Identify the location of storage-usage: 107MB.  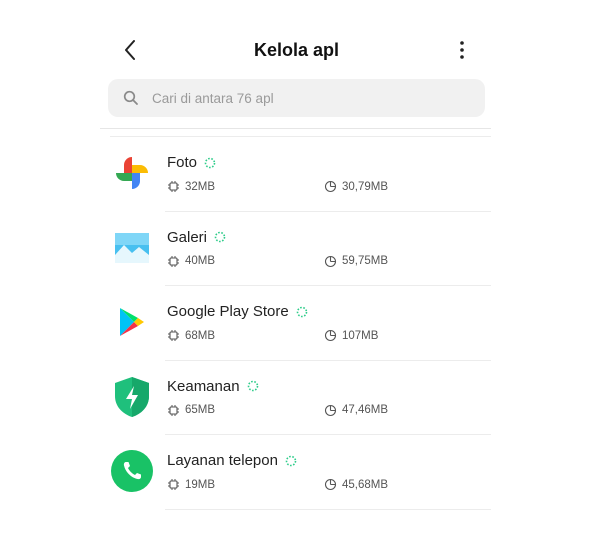
(351, 335).